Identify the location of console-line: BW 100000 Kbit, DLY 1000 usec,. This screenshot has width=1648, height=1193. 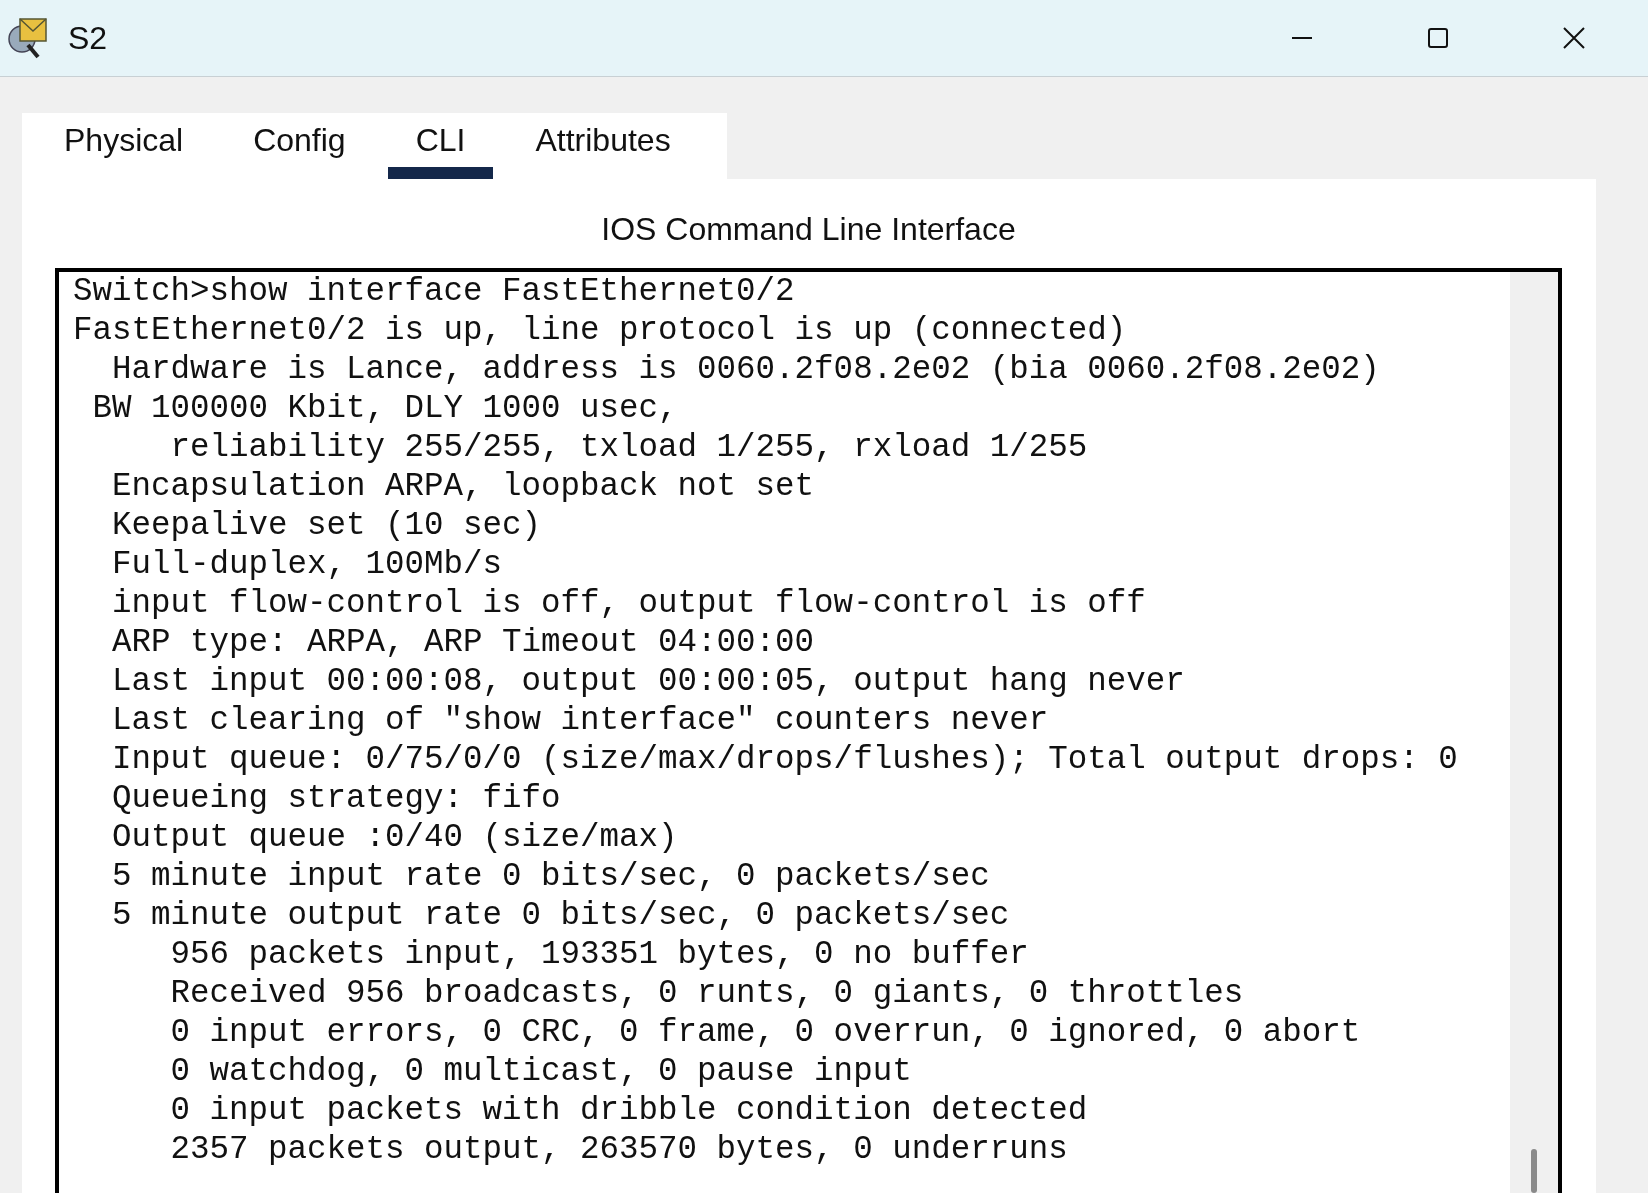
(385, 408).